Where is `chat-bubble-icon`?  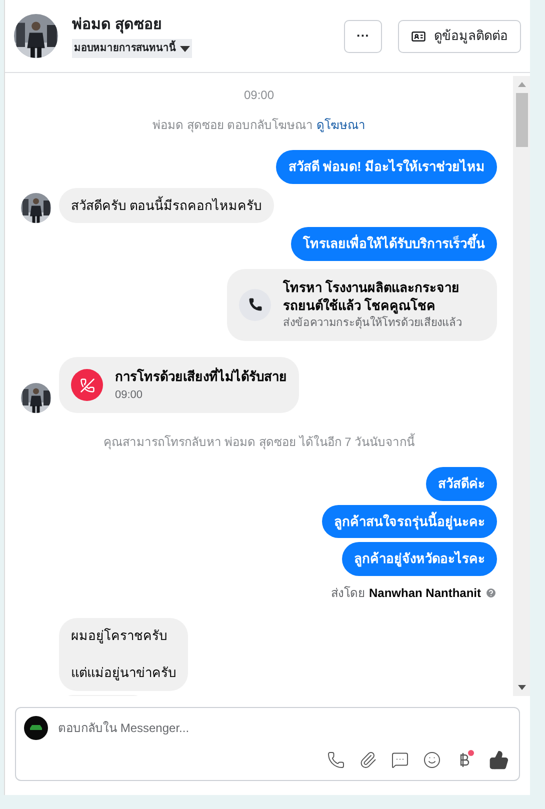 chat-bubble-icon is located at coordinates (400, 760).